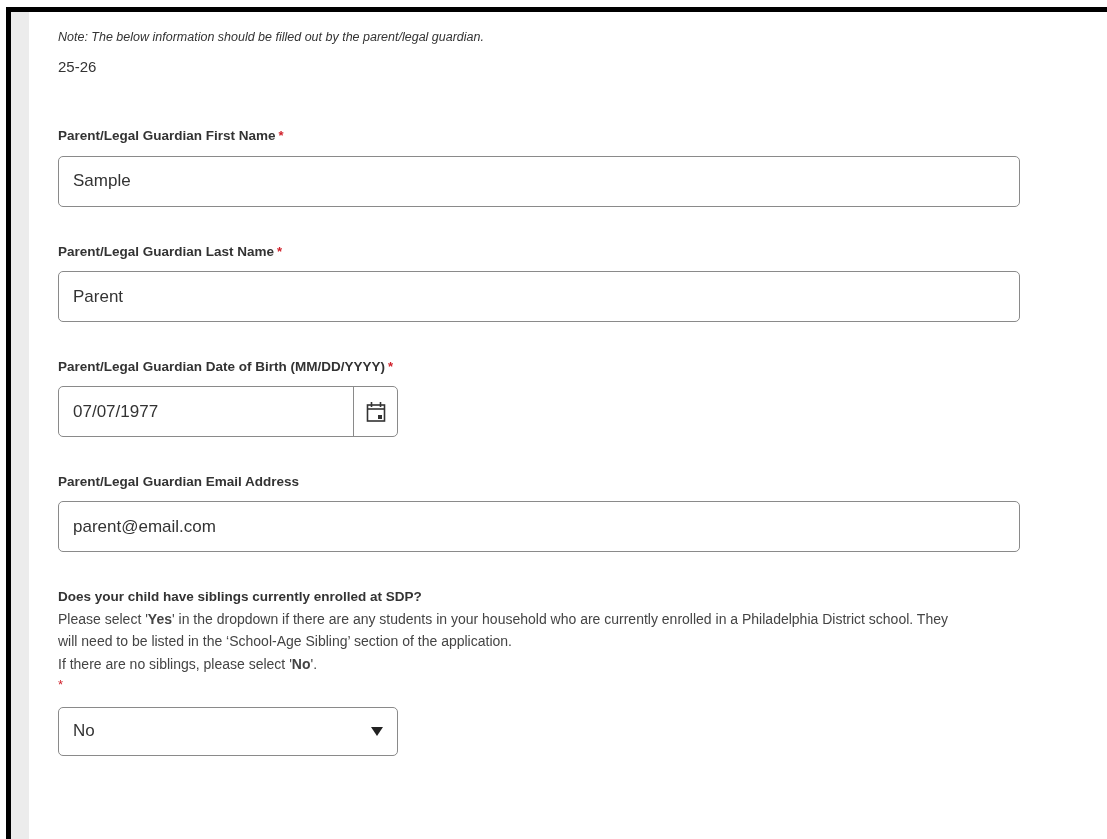 The image size is (1107, 839). Describe the element at coordinates (377, 731) in the screenshot. I see `caret-icon` at that location.